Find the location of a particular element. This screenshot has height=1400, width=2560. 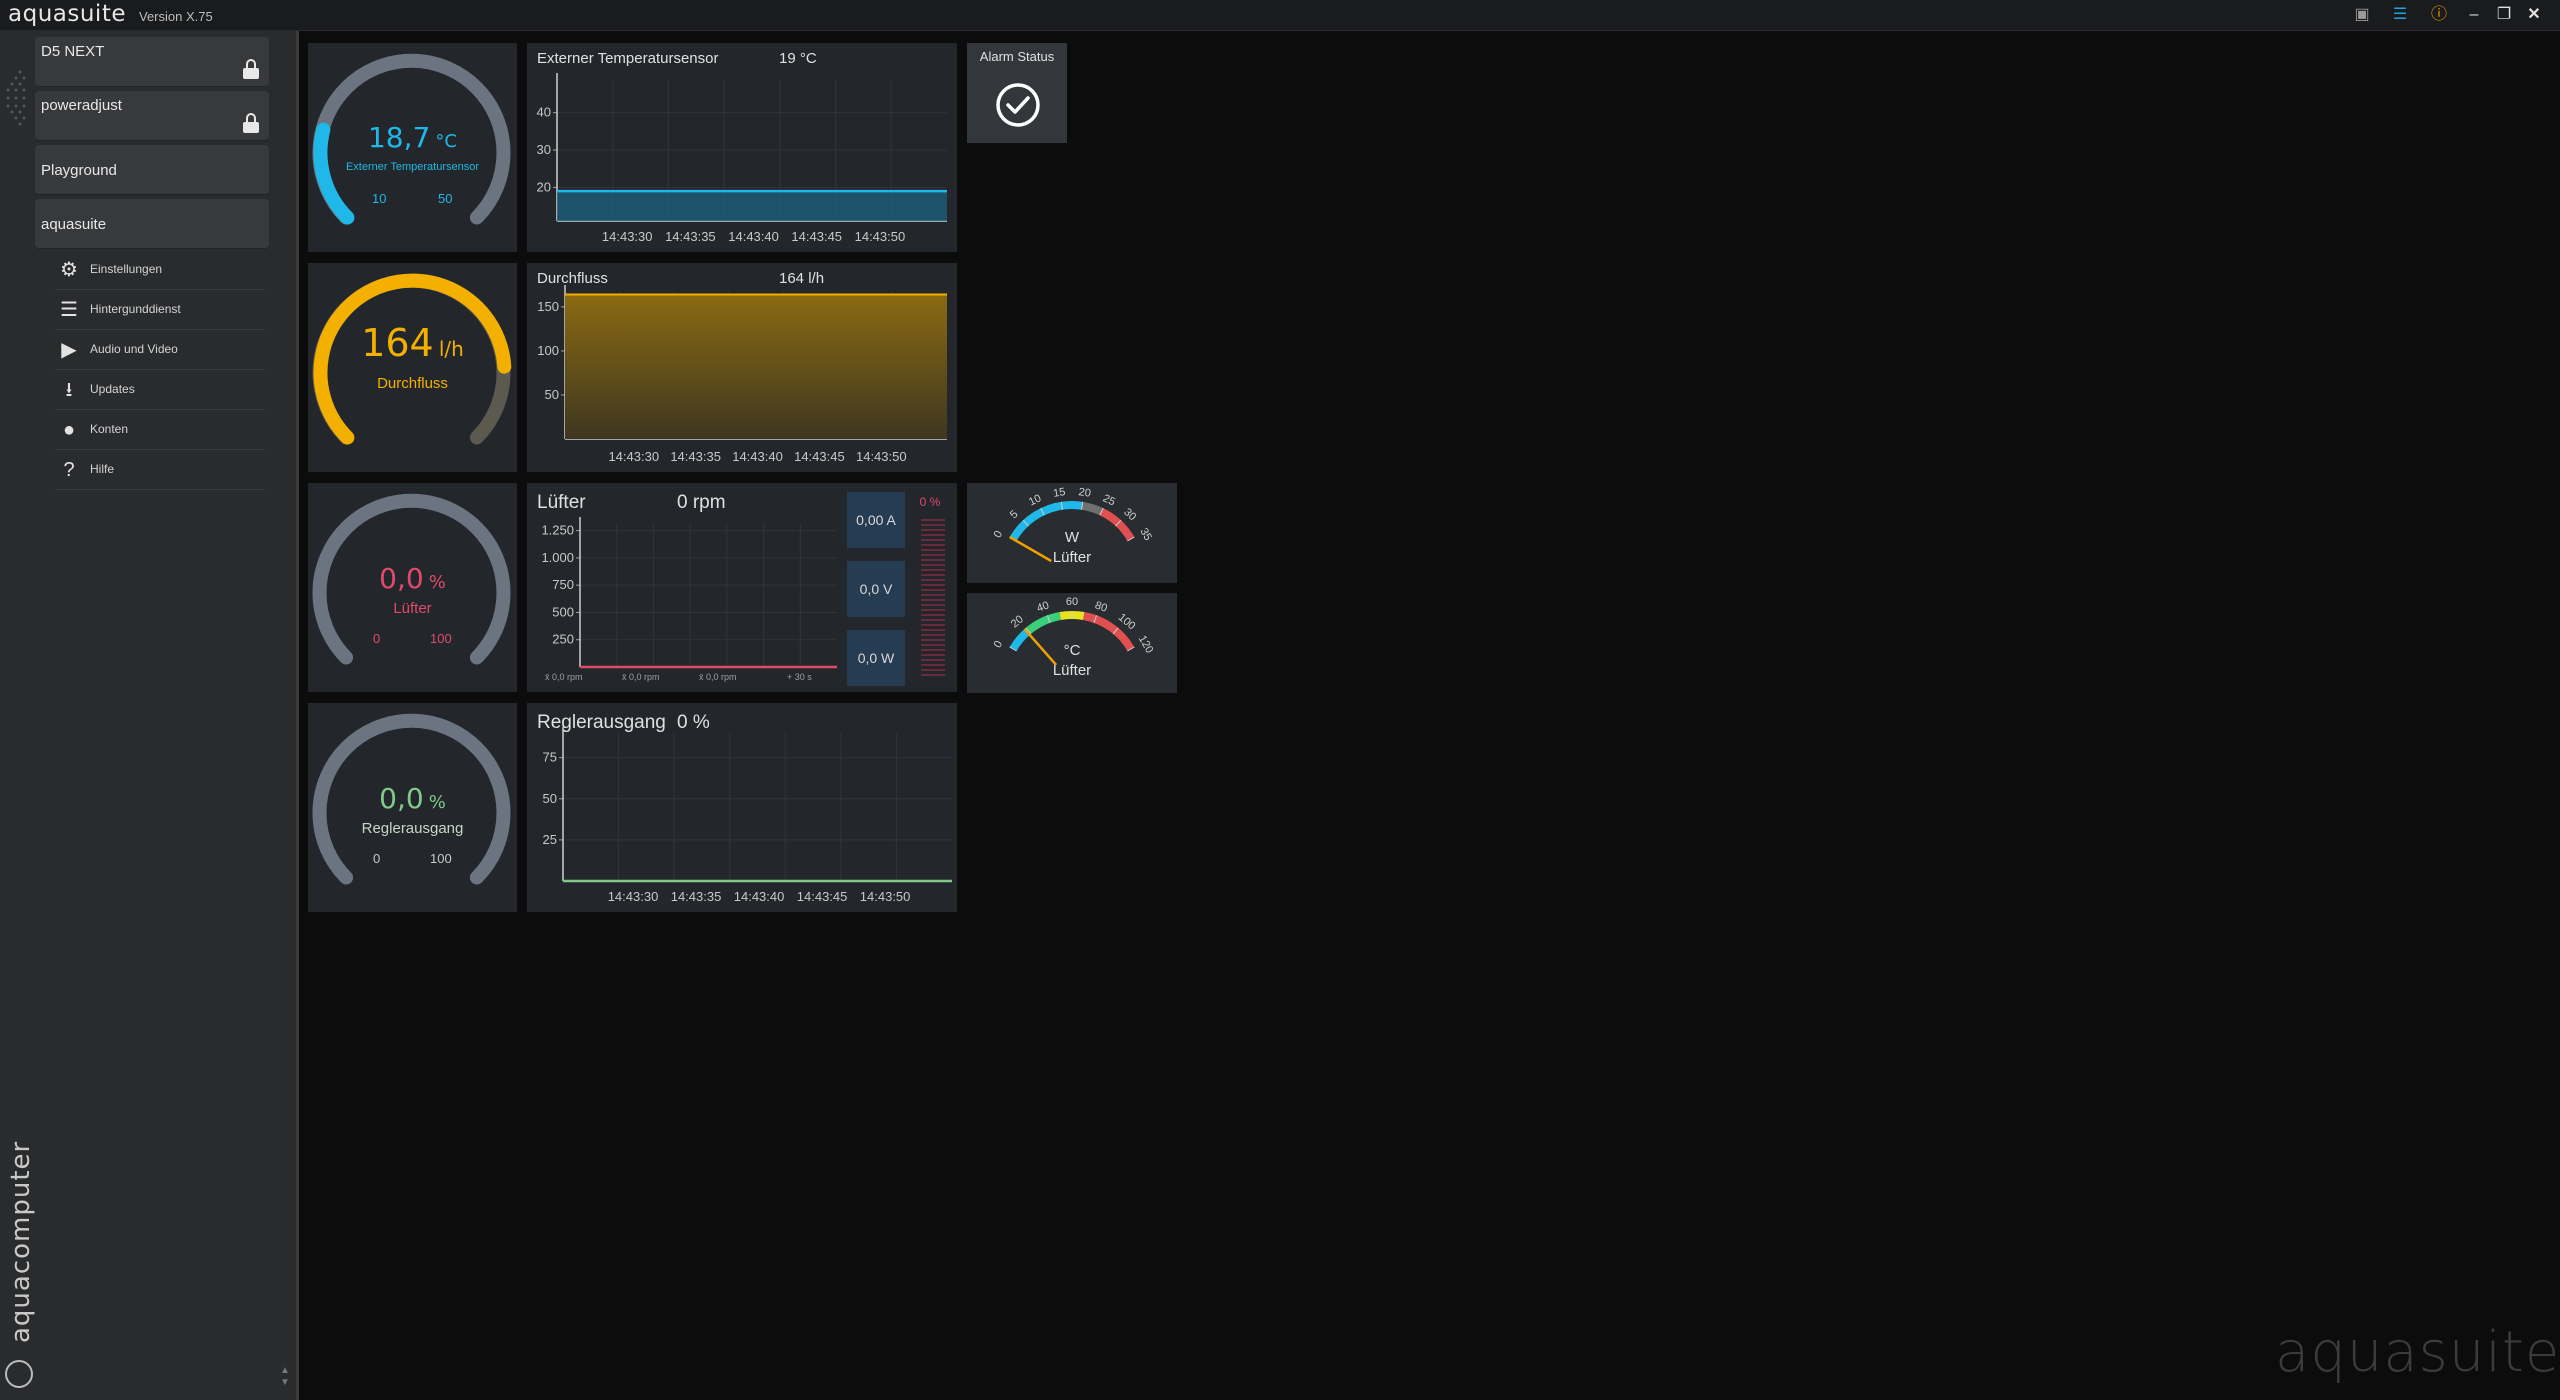

dial-tick-label: 15 is located at coordinates (1059, 493).